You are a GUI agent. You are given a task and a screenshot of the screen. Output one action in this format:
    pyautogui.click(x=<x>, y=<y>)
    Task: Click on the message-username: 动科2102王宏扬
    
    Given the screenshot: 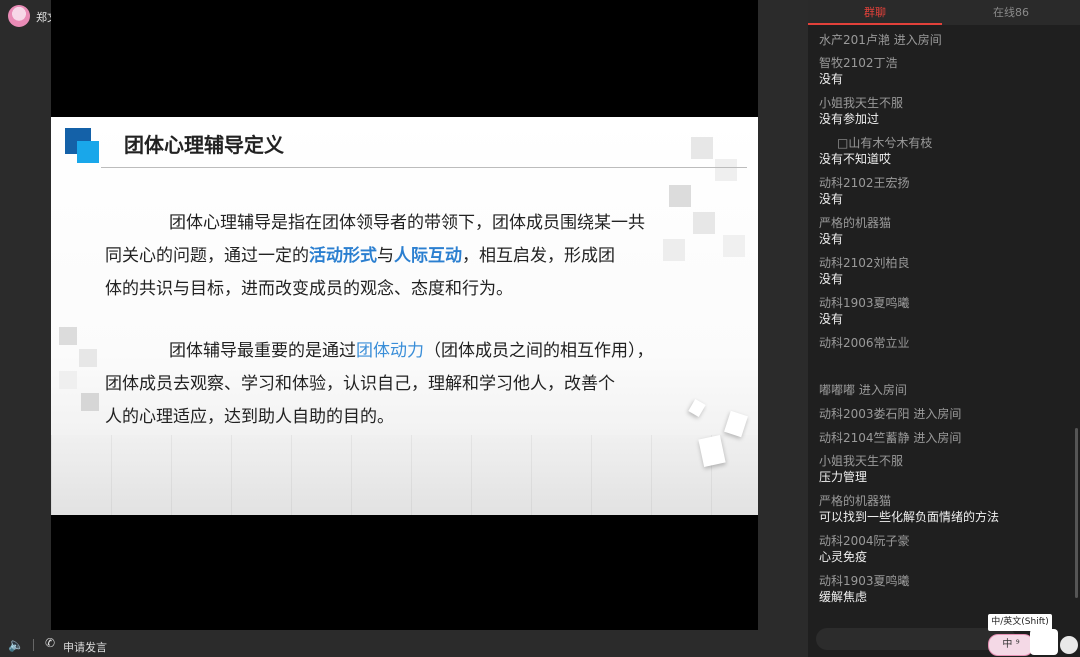 What is the action you would take?
    pyautogui.click(x=864, y=183)
    